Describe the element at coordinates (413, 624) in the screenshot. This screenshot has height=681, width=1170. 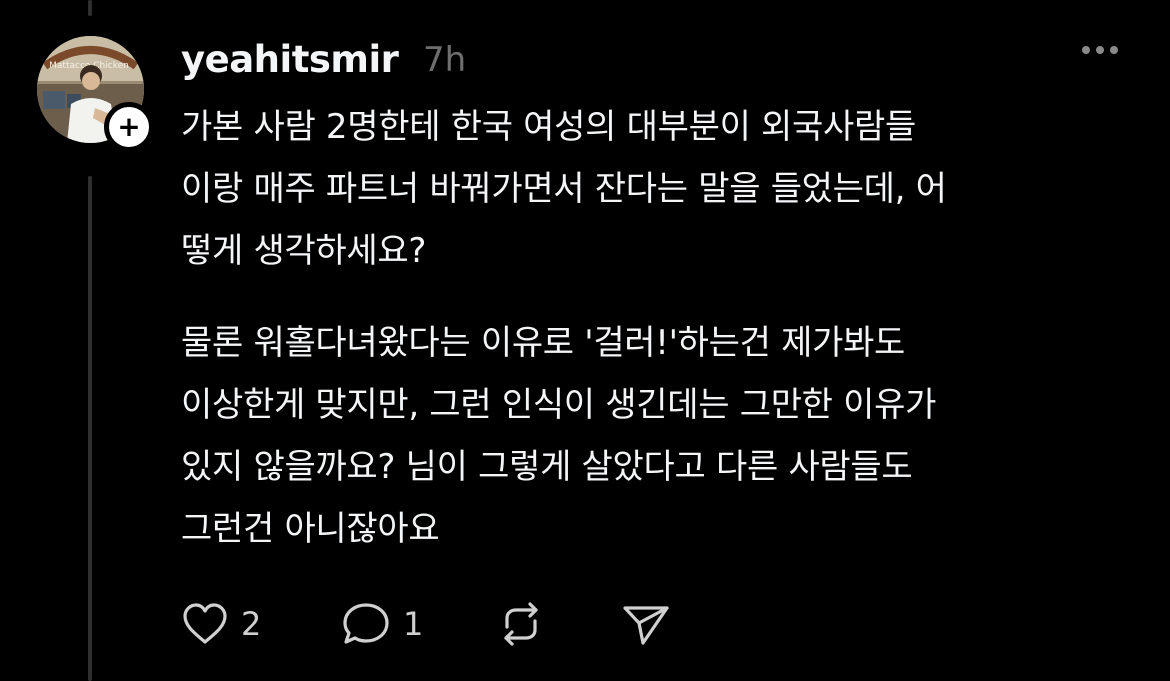
I see `reply-count: 1` at that location.